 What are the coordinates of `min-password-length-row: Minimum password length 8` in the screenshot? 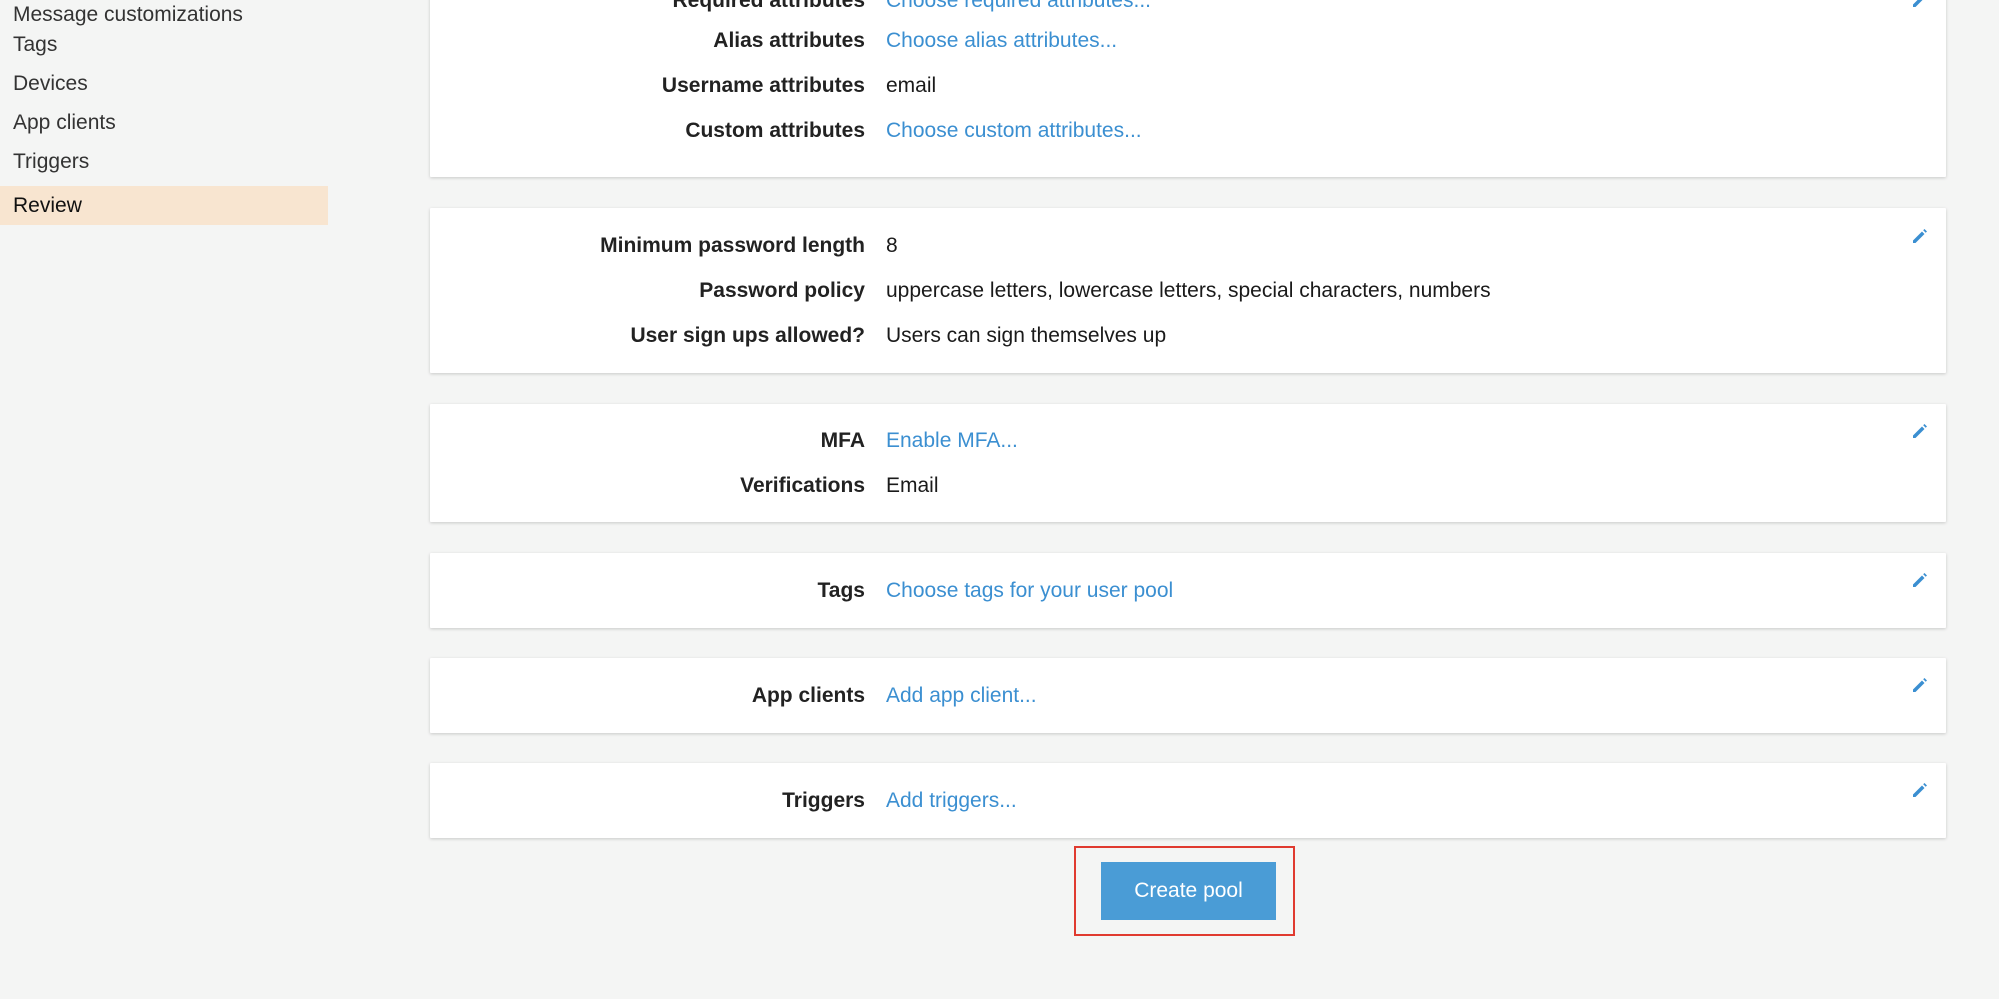 It's located at (1188, 246).